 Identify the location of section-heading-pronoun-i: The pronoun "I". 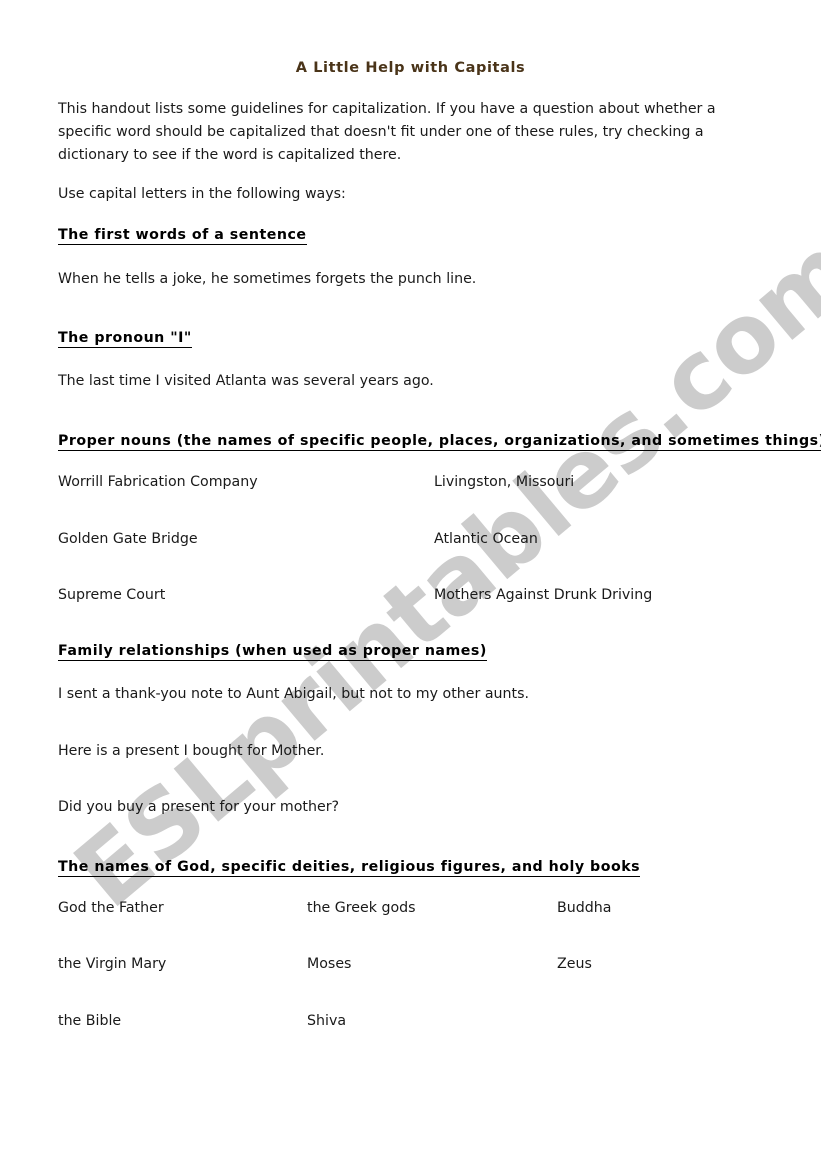
(125, 339).